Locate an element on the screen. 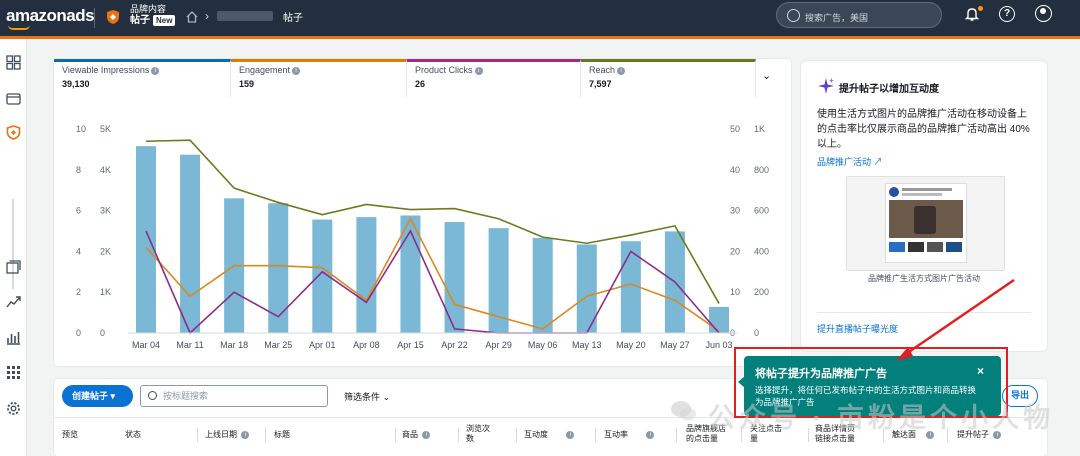 The image size is (1080, 456). annotation-arrow is located at coordinates (955, 319).